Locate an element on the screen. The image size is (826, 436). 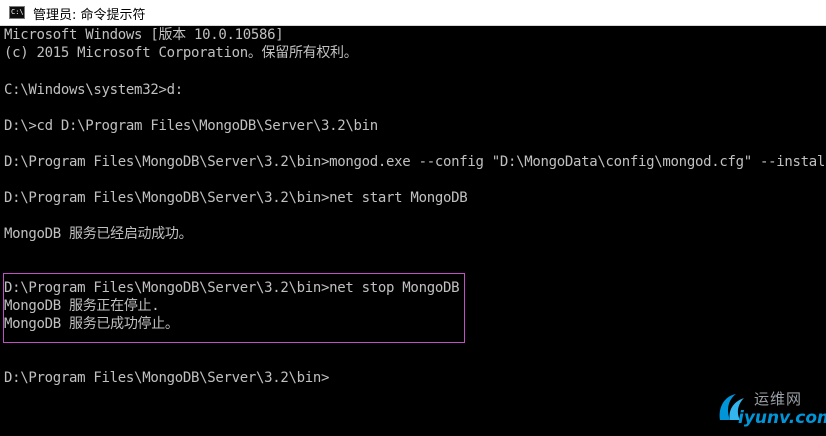
console-line: Microsoft Windows [版本 10.0.10586] is located at coordinates (144, 35).